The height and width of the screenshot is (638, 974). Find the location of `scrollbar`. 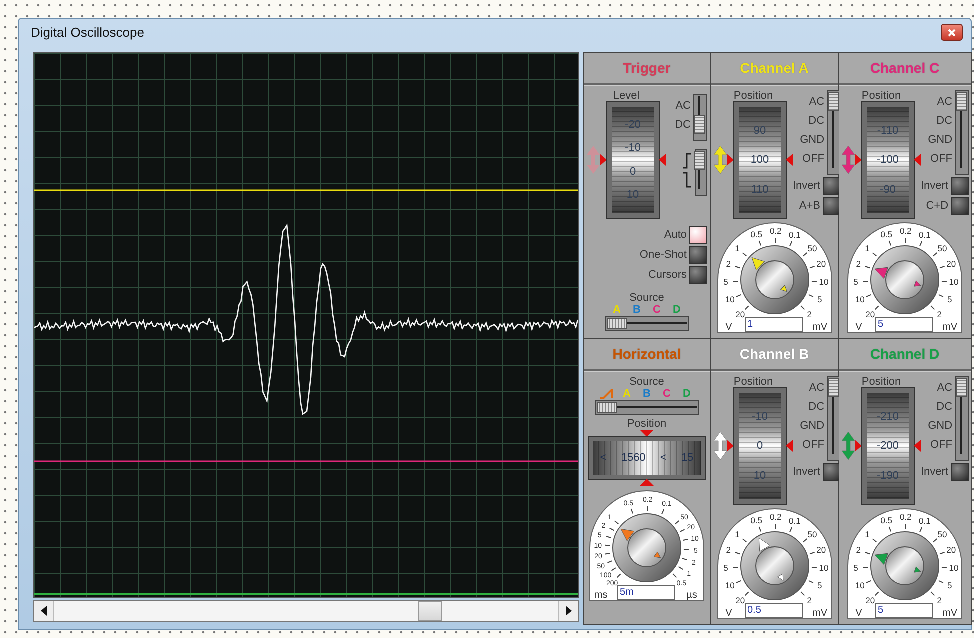

scrollbar is located at coordinates (306, 611).